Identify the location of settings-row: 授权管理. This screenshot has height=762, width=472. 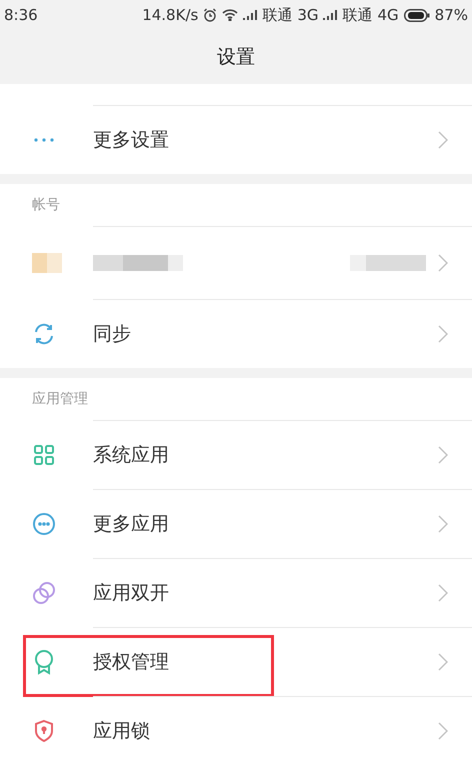
(236, 662).